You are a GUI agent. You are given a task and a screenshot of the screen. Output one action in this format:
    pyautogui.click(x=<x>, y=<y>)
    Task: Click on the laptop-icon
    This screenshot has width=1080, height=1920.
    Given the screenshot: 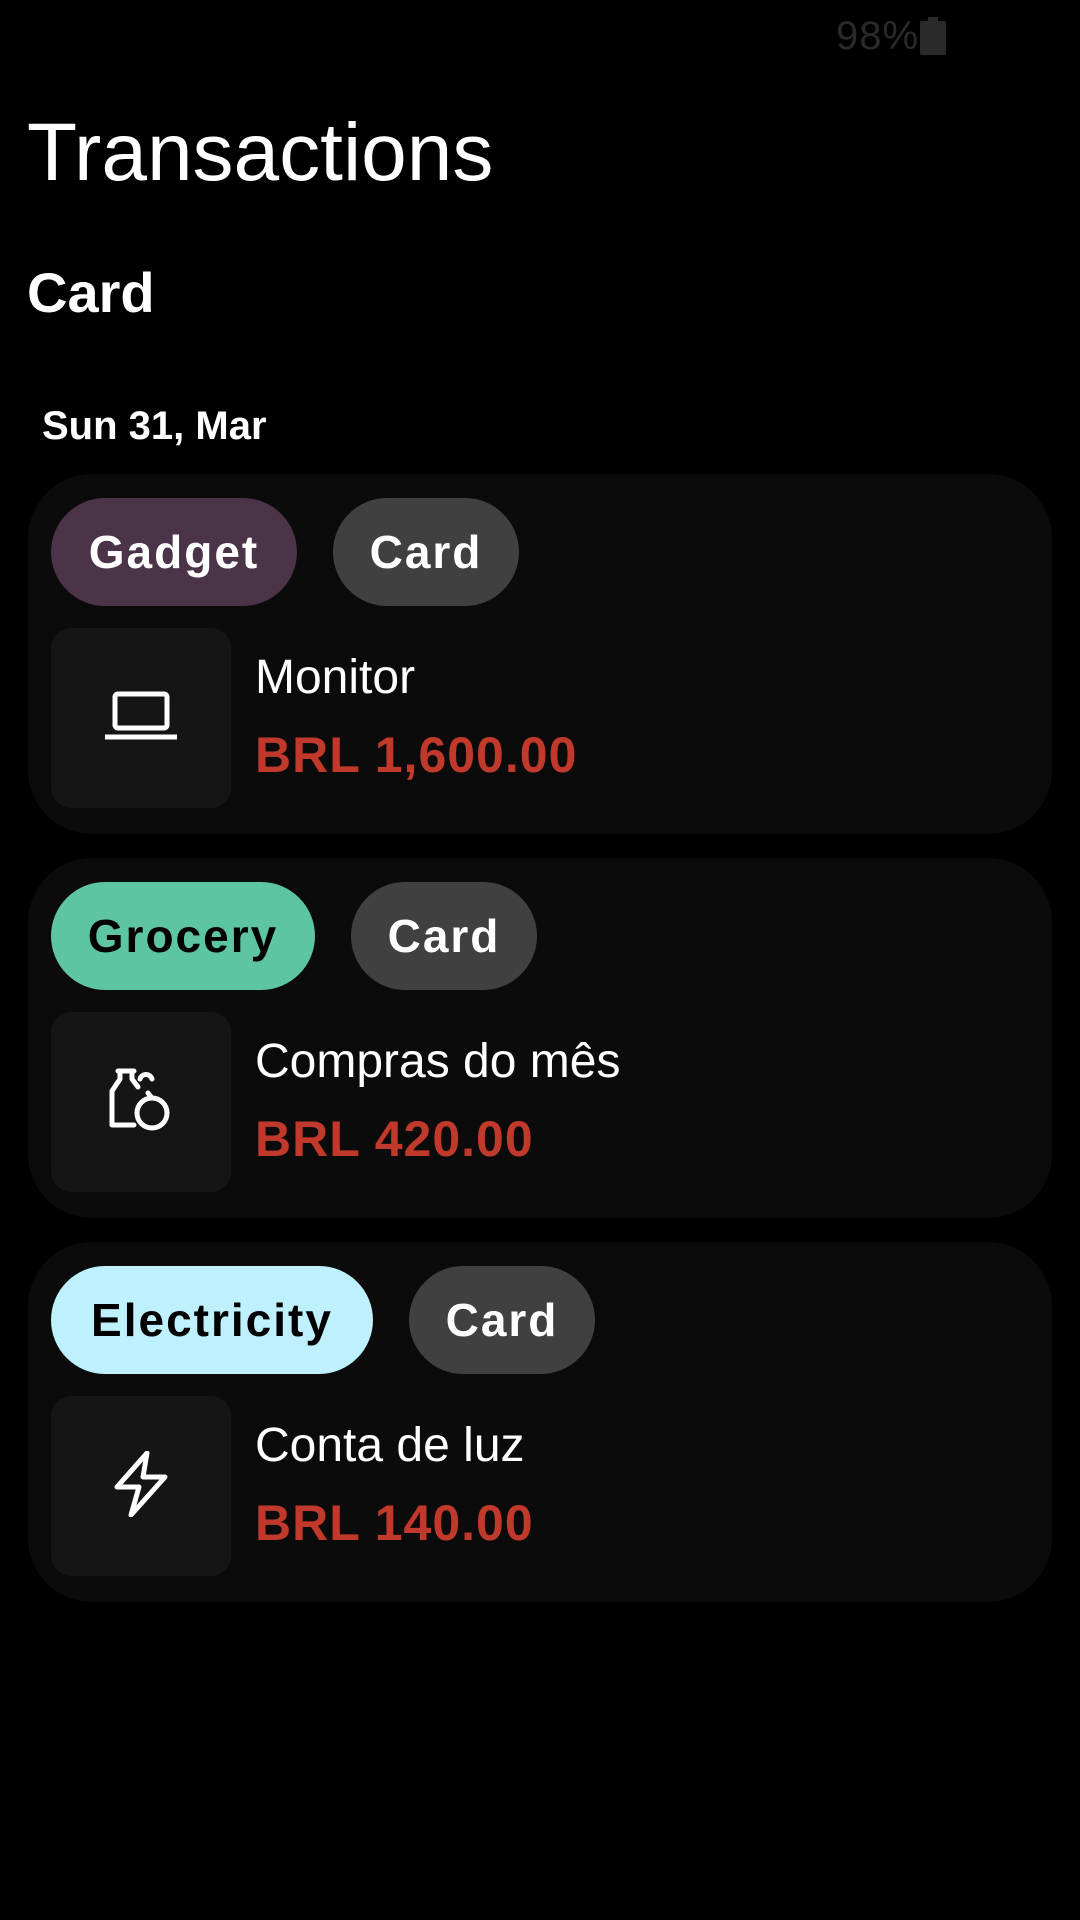 What is the action you would take?
    pyautogui.click(x=141, y=718)
    